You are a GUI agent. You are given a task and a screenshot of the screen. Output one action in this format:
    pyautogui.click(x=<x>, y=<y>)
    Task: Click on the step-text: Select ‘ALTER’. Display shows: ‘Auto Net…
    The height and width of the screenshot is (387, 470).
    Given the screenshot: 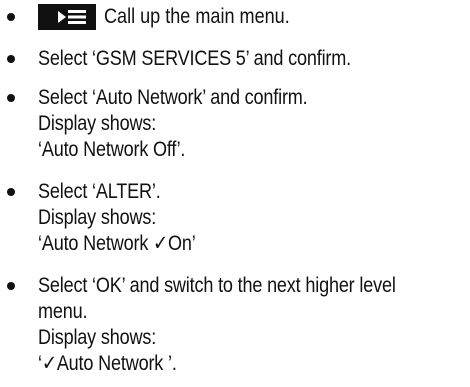 What is the action you would take?
    pyautogui.click(x=117, y=218)
    